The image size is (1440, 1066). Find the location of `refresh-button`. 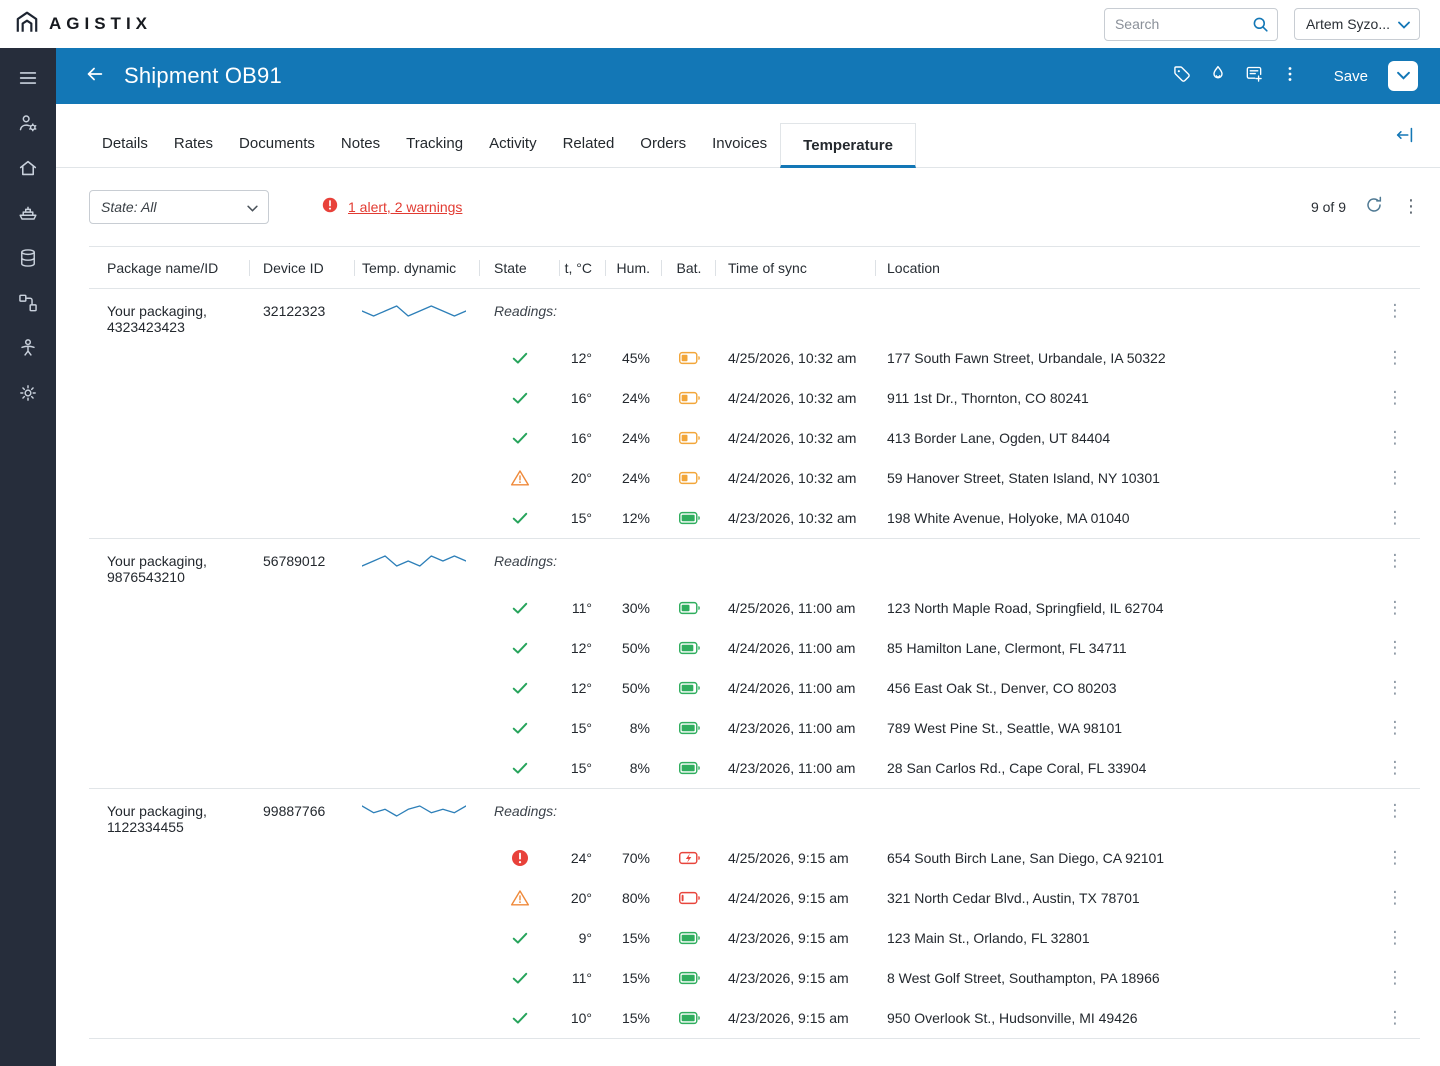

refresh-button is located at coordinates (1374, 207).